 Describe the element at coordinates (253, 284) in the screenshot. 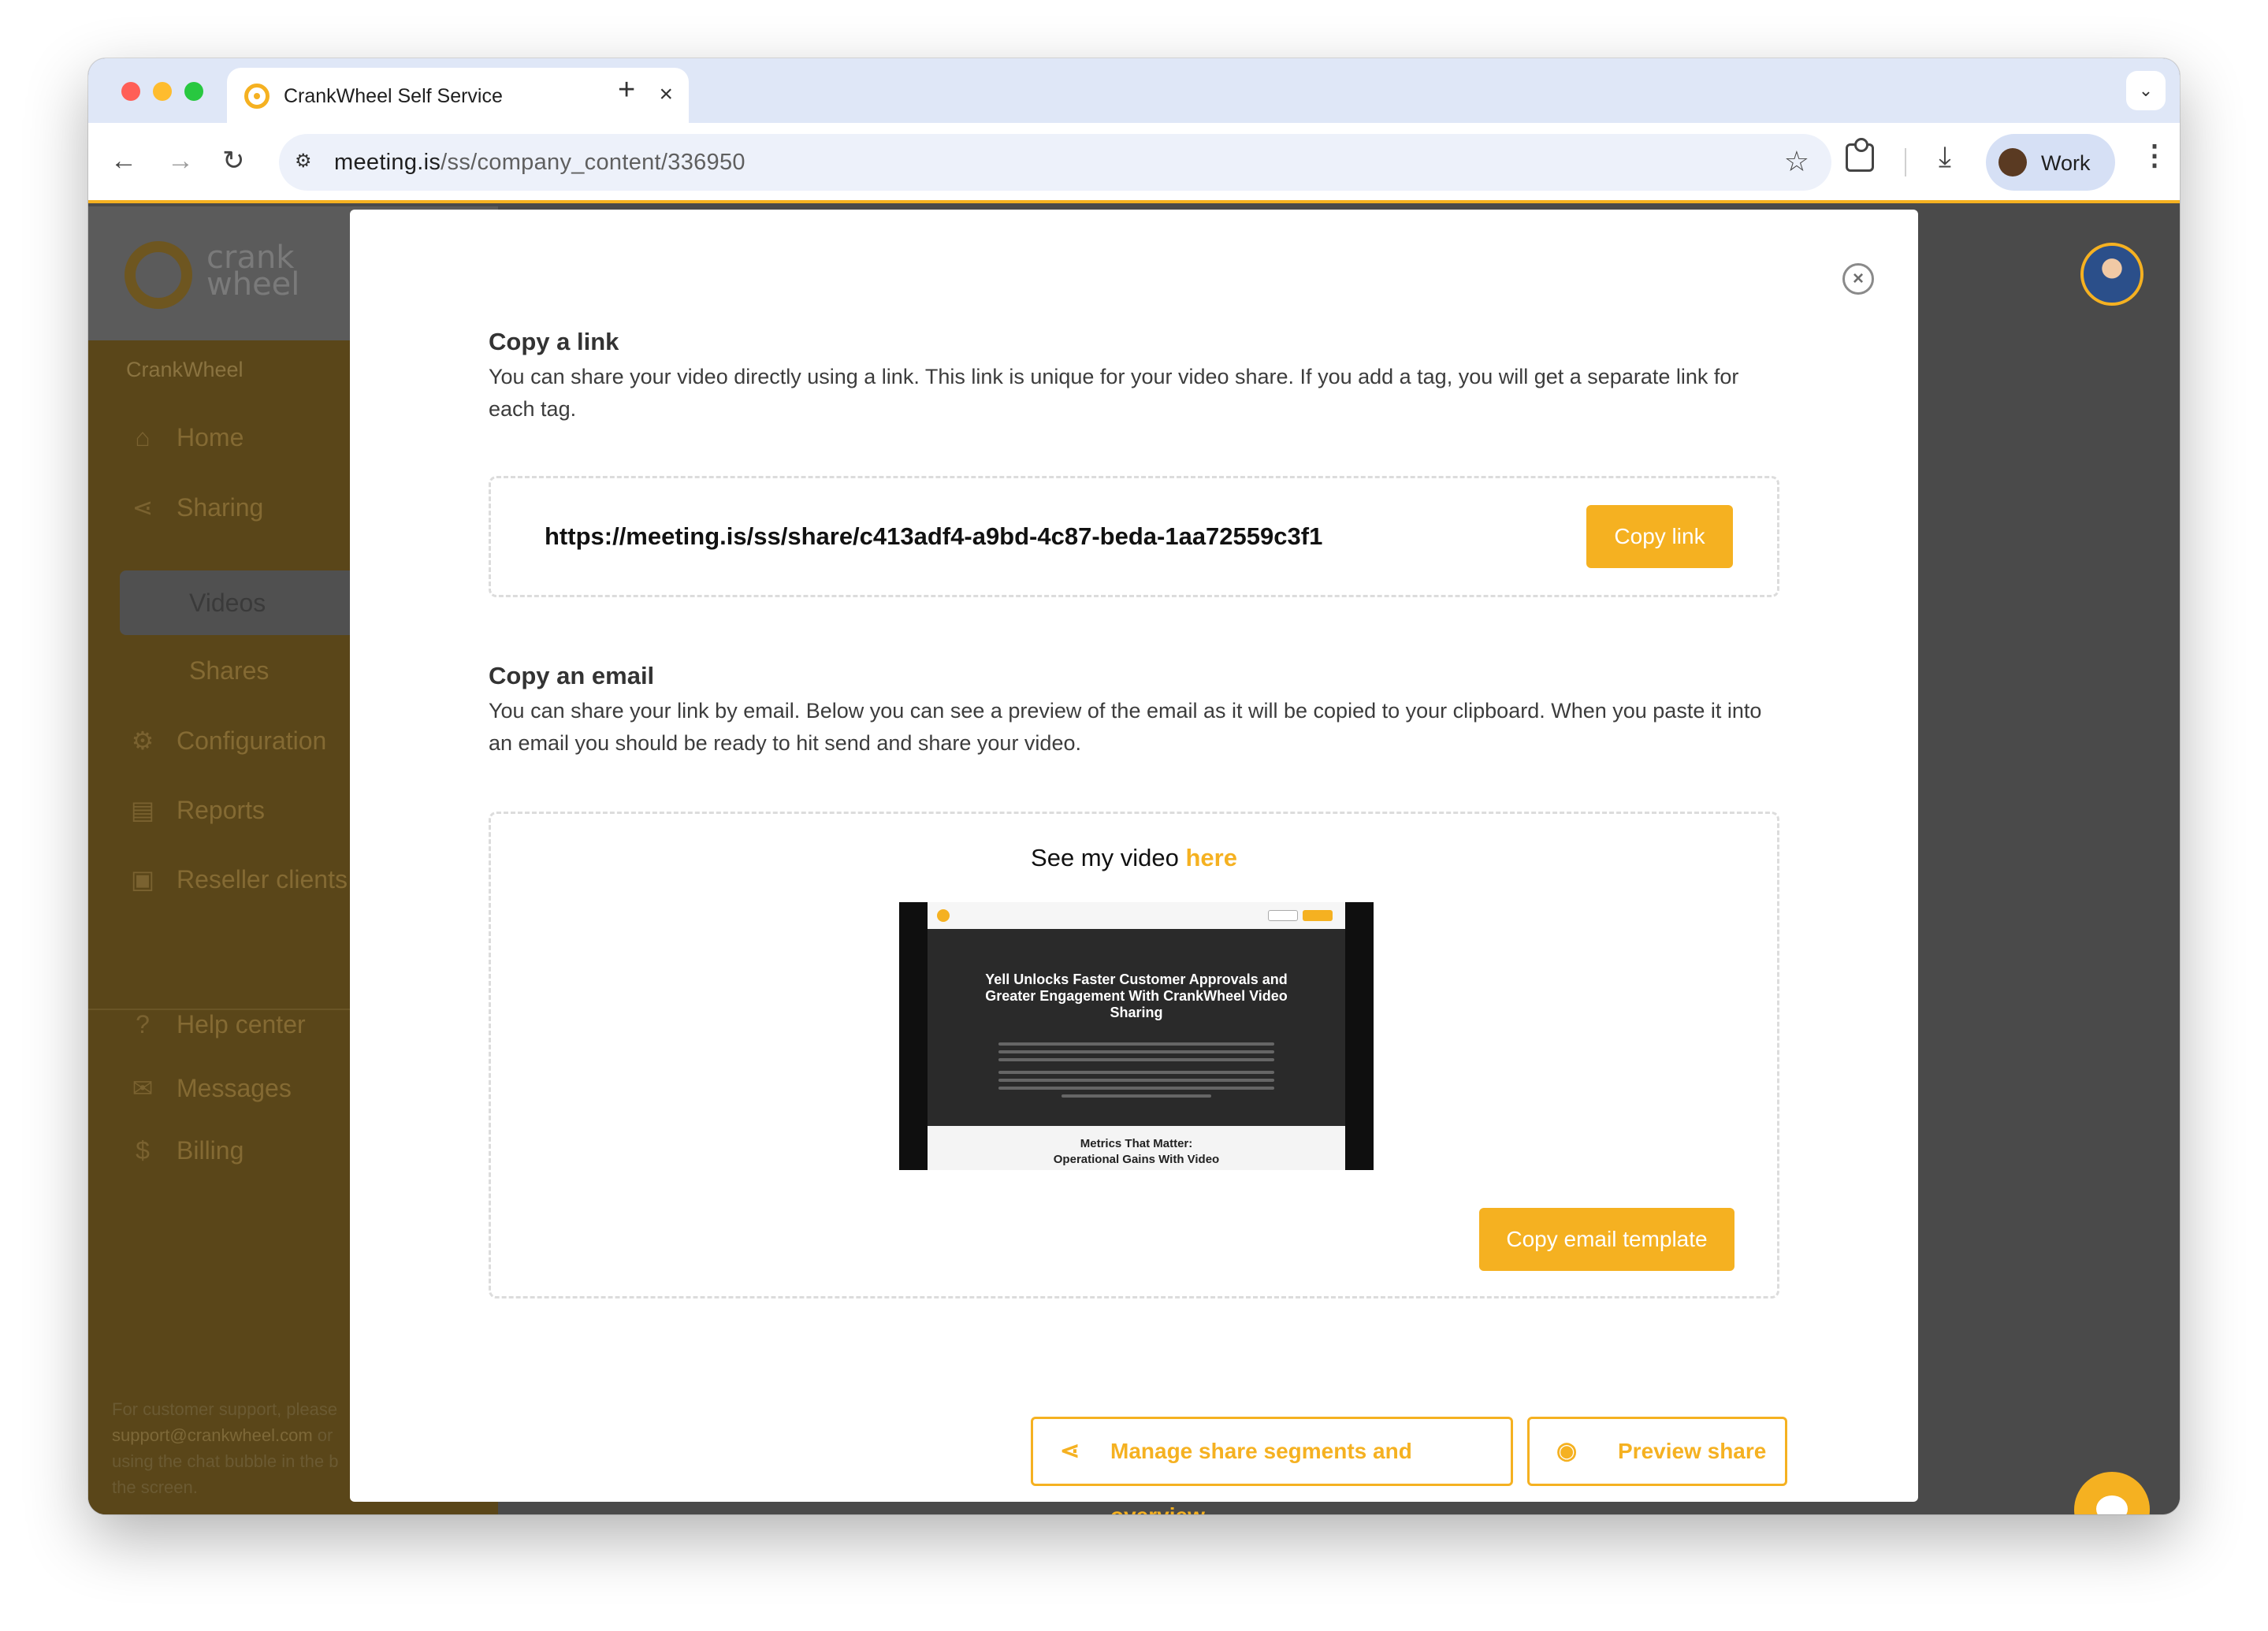

I see `logo-line-2: wheel` at that location.